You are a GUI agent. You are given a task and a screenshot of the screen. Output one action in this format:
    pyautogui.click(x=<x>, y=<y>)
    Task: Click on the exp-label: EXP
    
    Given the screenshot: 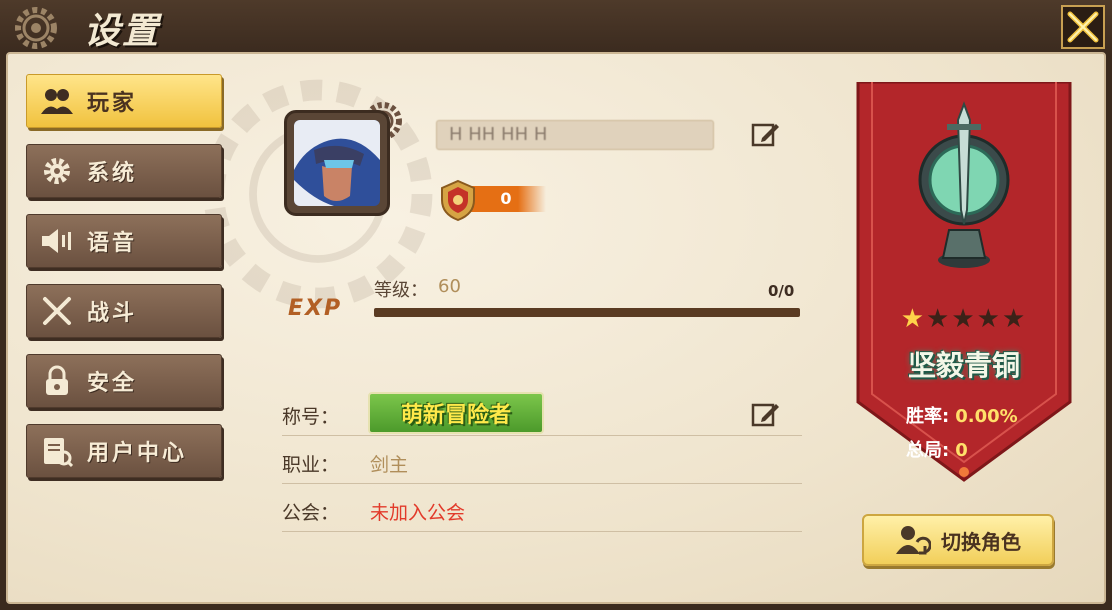 What is the action you would take?
    pyautogui.click(x=315, y=308)
    